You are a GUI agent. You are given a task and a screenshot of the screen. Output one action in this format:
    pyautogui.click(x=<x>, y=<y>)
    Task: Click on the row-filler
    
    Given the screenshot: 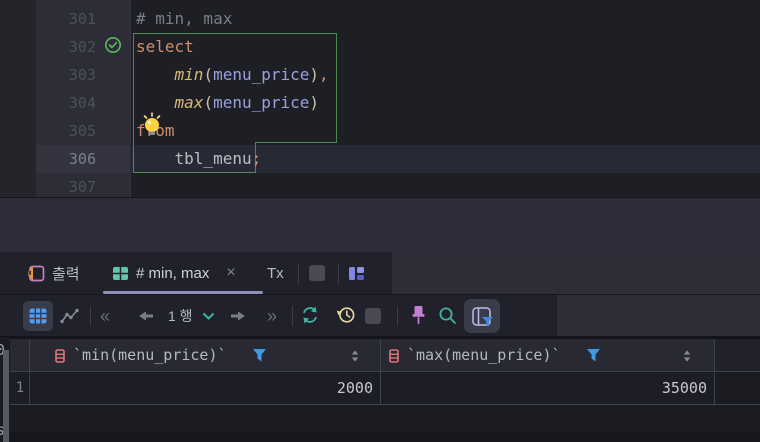 What is the action you would take?
    pyautogui.click(x=737, y=388)
    